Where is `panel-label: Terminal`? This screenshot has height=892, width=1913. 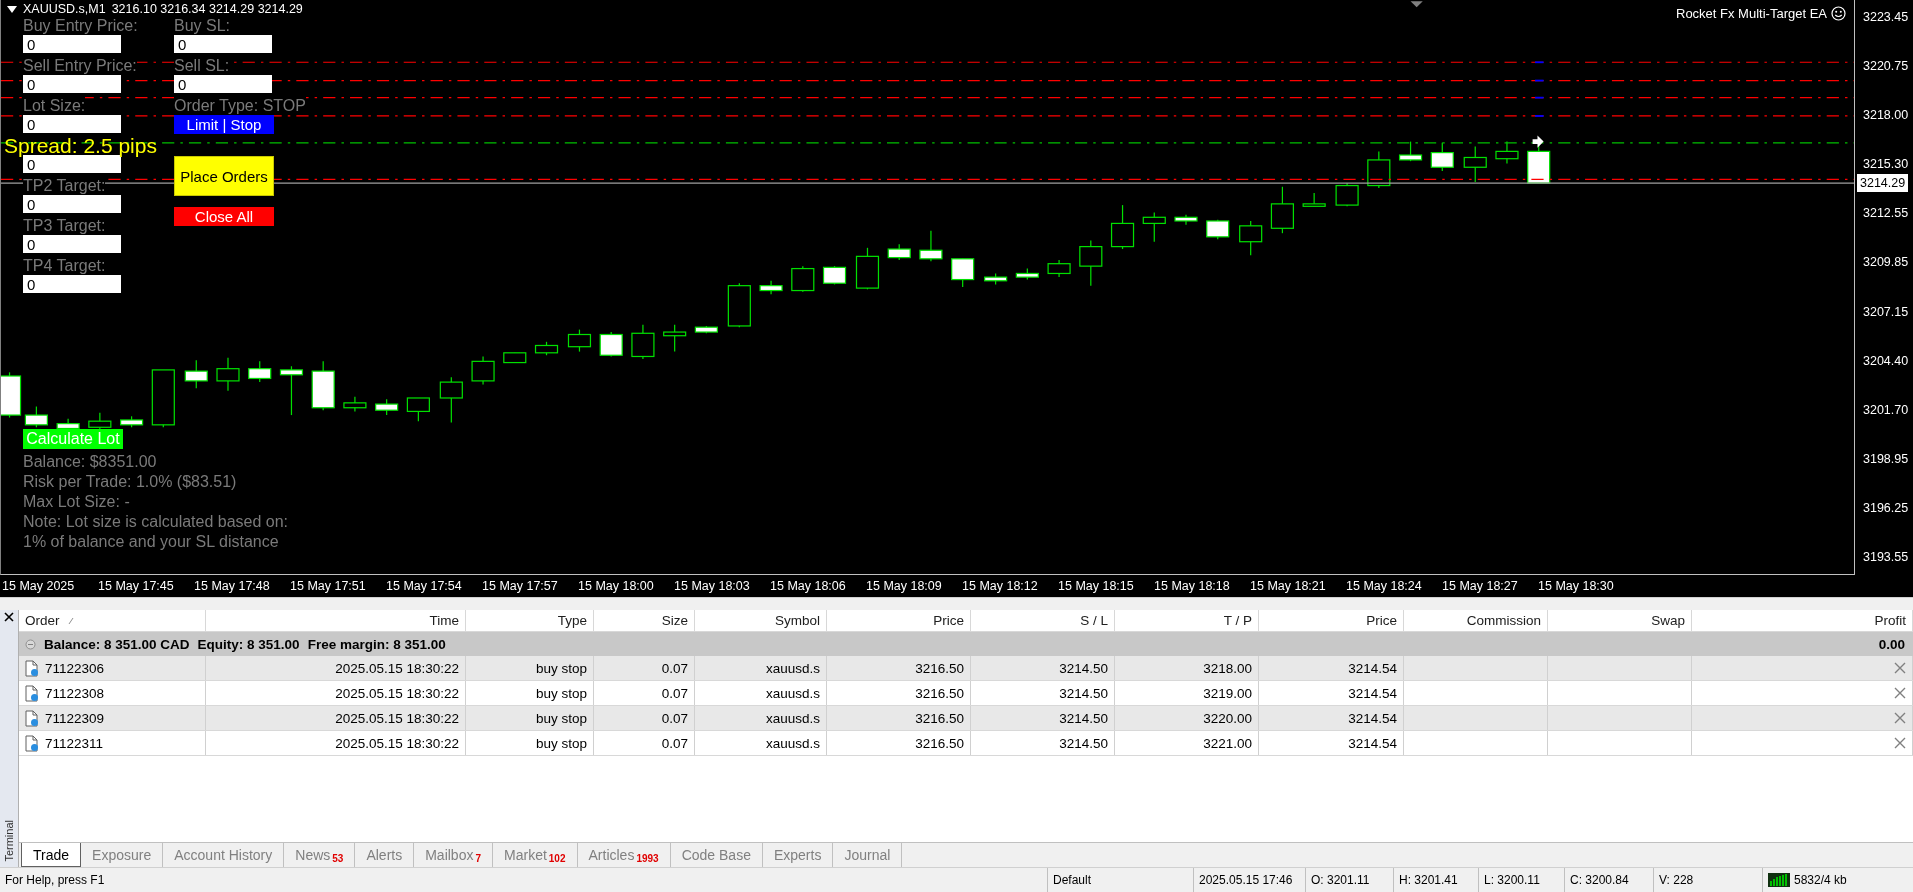
panel-label: Terminal is located at coordinates (9, 840).